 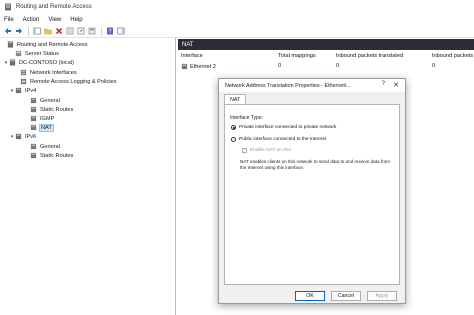 I want to click on column-header-inbound-translated: Inbound packets translated, so click(x=369, y=56).